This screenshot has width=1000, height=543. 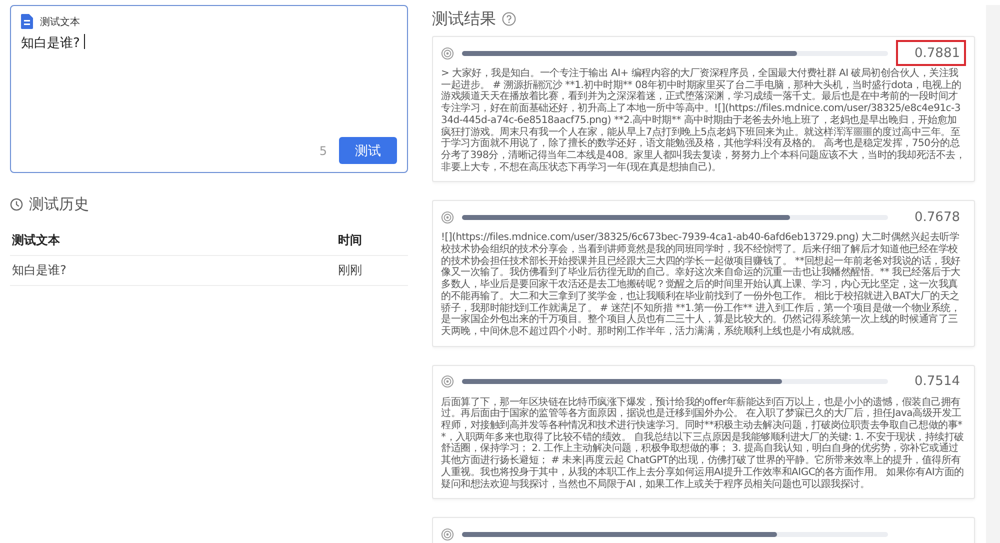 What do you see at coordinates (937, 382) in the screenshot?
I see `score-value: 0.7514` at bounding box center [937, 382].